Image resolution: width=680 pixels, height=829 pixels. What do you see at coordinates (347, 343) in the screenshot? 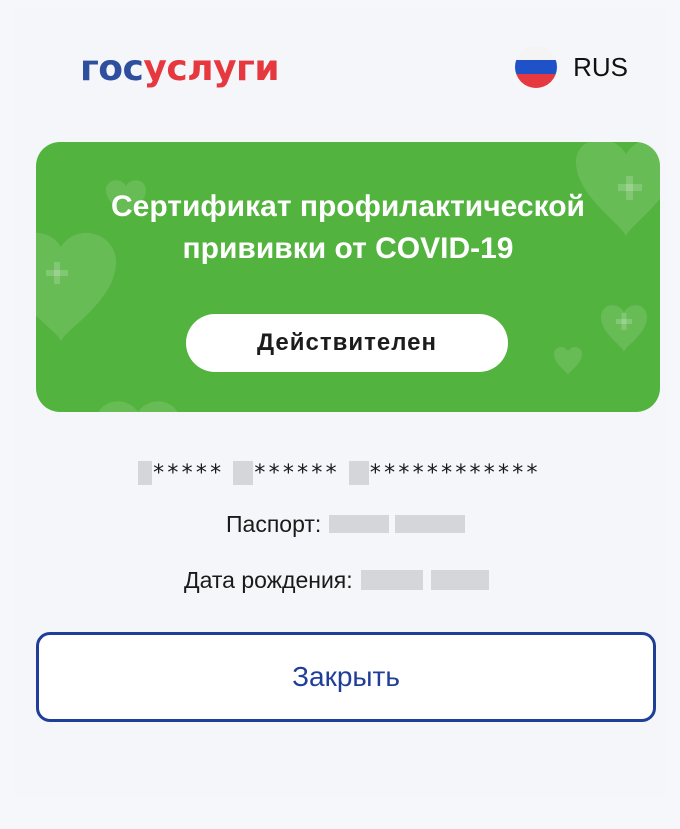
I see `status-badge: Действителен` at bounding box center [347, 343].